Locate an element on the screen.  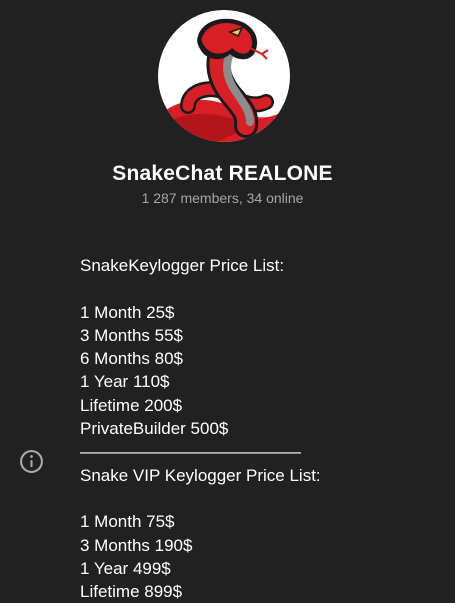
description-line: Snake VIP Keylogger Price List: is located at coordinates (200, 475).